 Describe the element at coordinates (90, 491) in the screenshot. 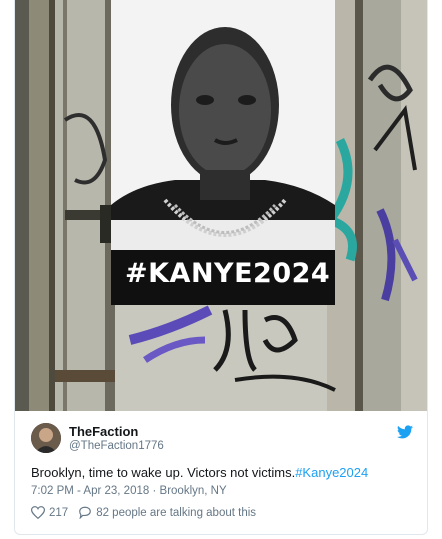

I see `timestamp: 7:02 PM - Apr 23, 2018` at that location.